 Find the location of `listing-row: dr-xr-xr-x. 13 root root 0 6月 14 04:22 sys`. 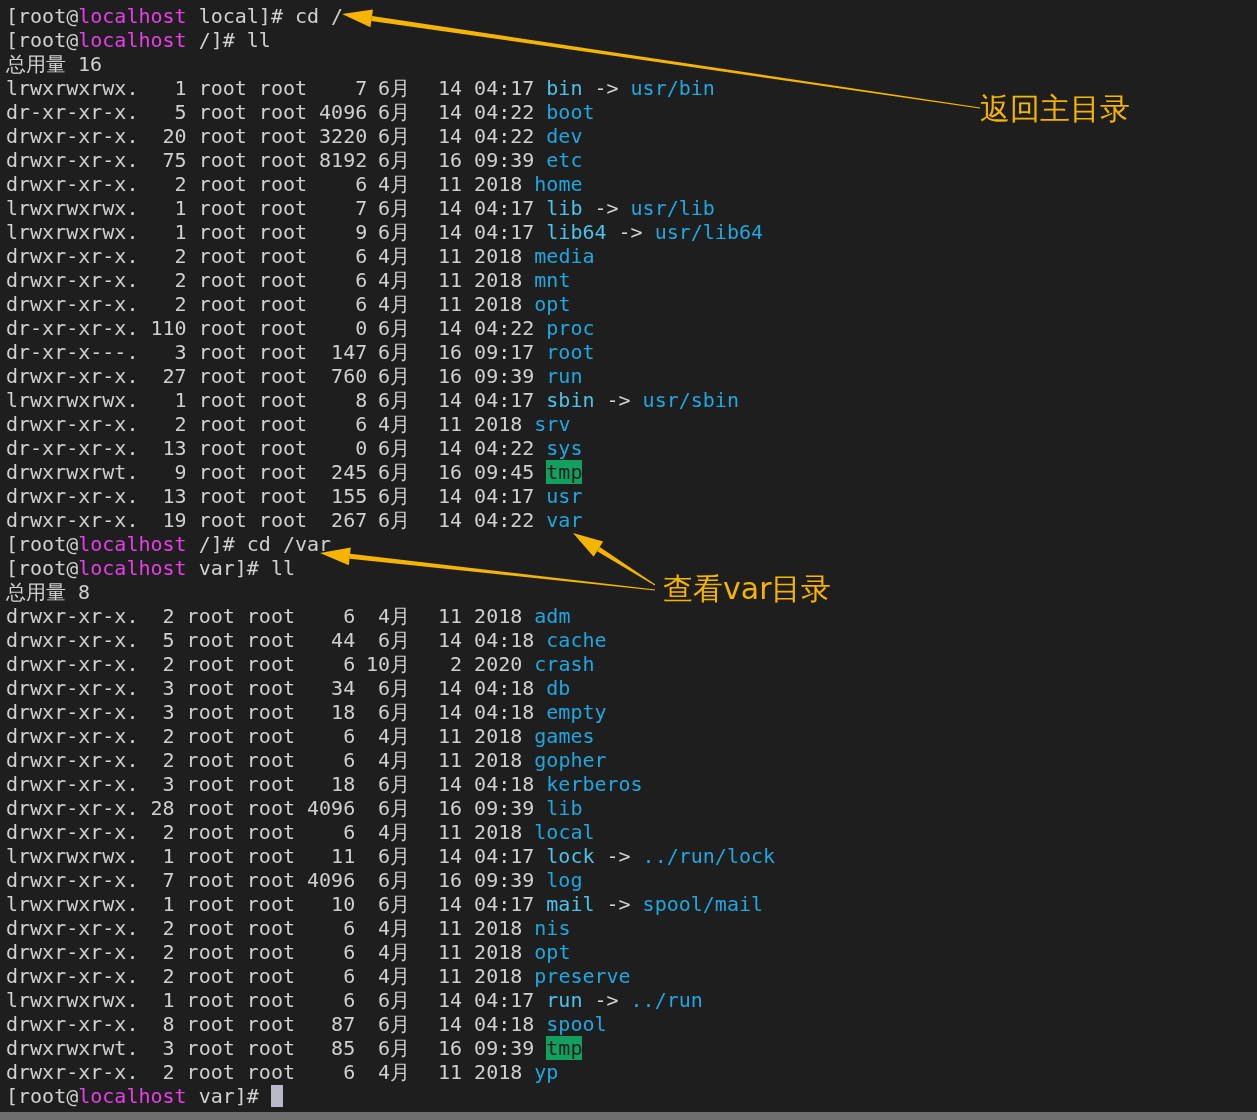

listing-row: dr-xr-xr-x. 13 root root 0 6月 14 04:22 sys is located at coordinates (294, 448).